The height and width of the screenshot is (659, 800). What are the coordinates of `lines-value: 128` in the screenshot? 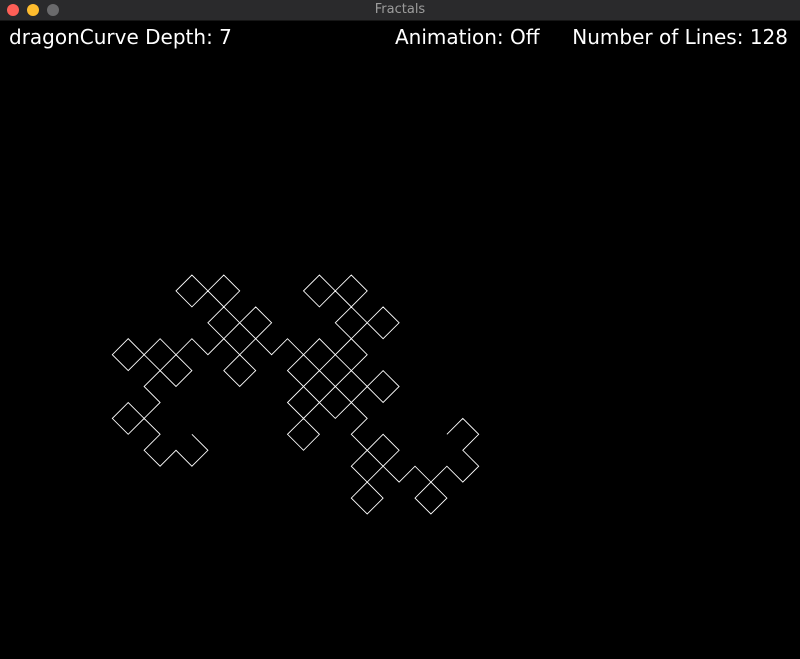 It's located at (768, 37).